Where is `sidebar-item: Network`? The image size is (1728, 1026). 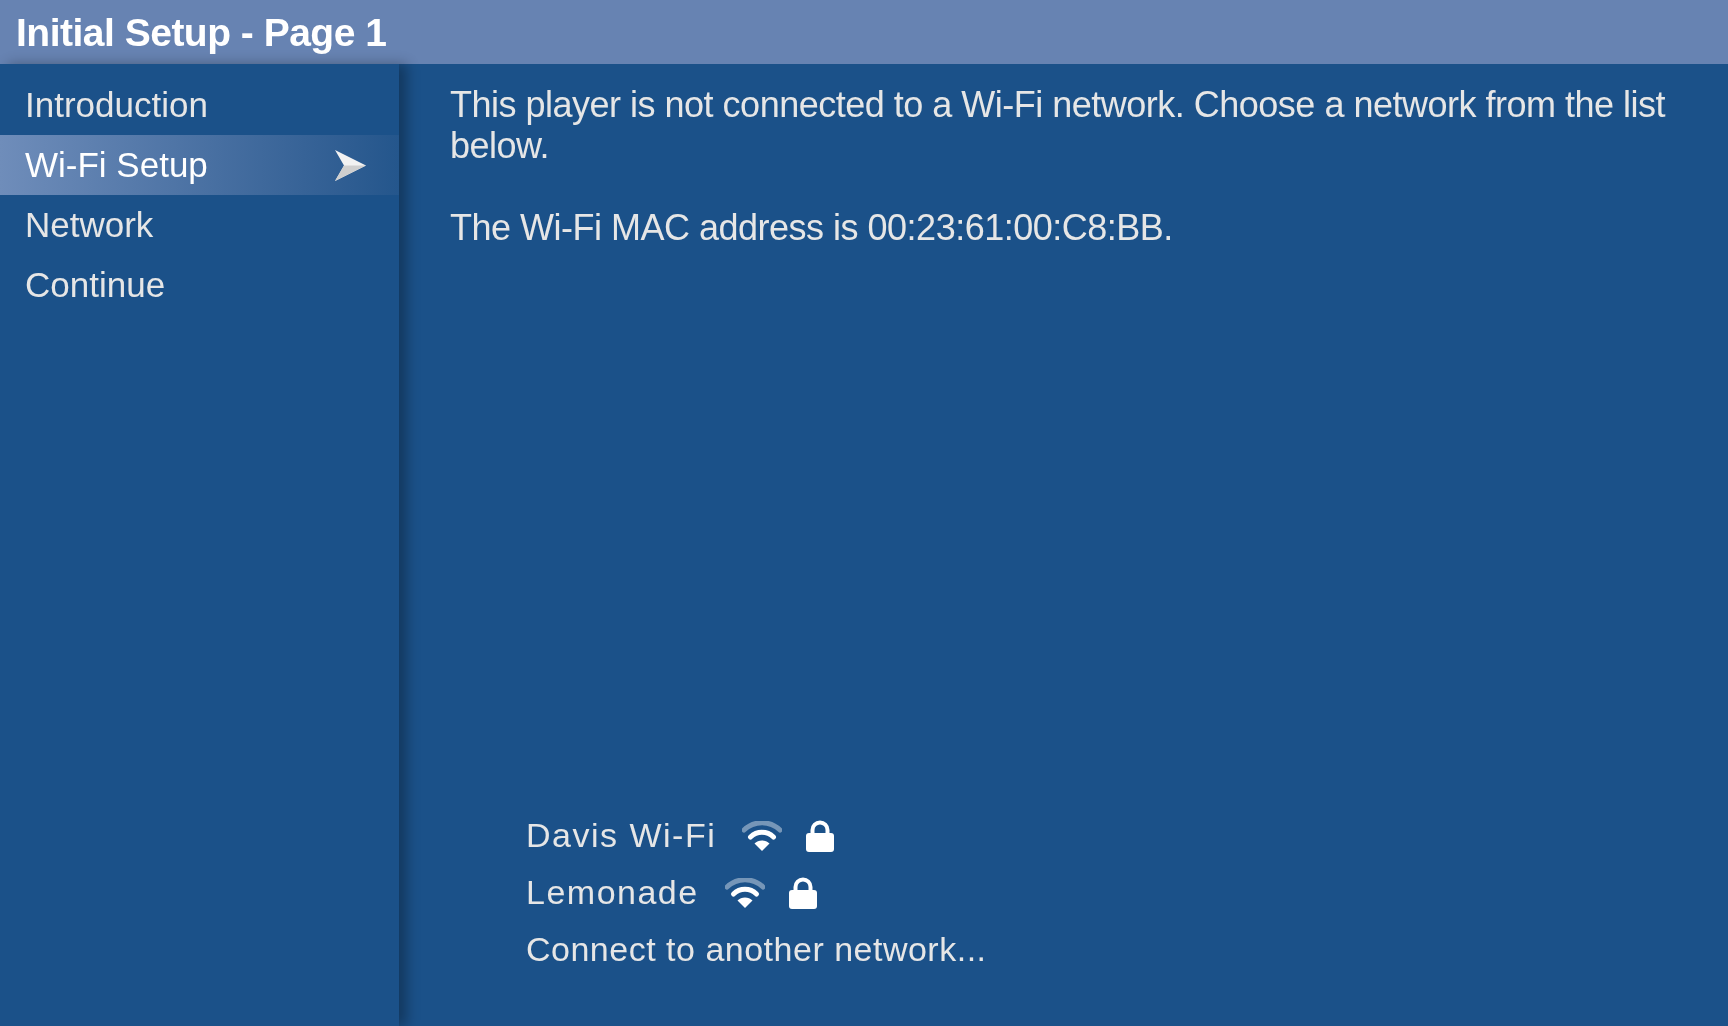
sidebar-item: Network is located at coordinates (199, 225).